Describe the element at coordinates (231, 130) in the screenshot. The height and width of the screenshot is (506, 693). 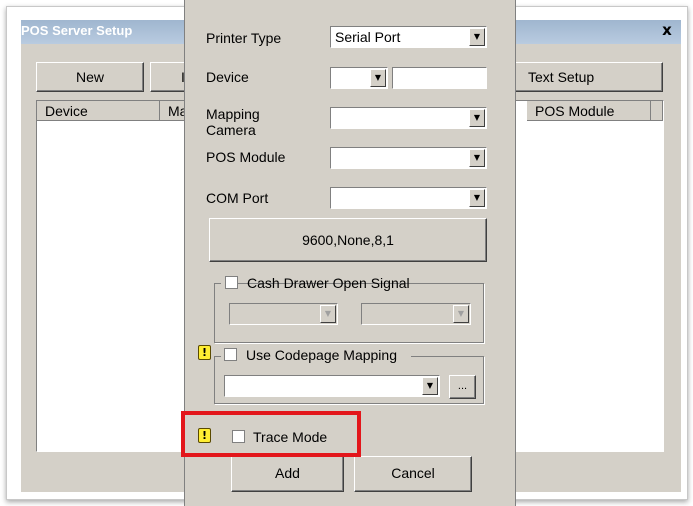
I see `mapping-camera-label-line2: Camera` at that location.